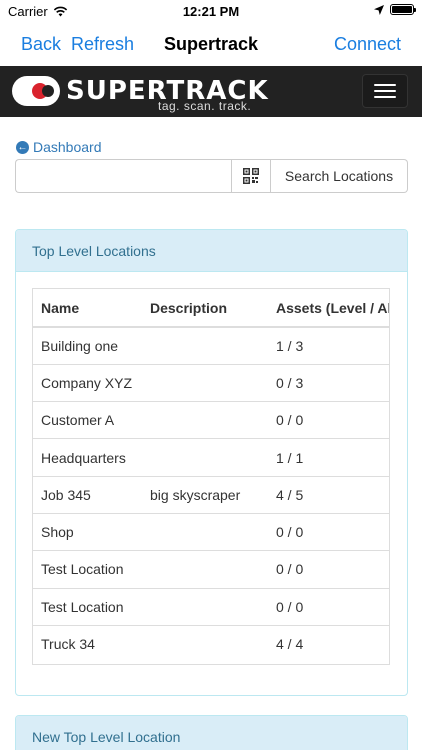 The image size is (422, 750). Describe the element at coordinates (328, 643) in the screenshot. I see `location-assets-cell: 4 / 4` at that location.